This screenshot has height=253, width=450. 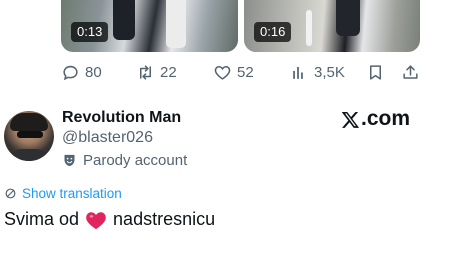 What do you see at coordinates (135, 160) in the screenshot?
I see `parody-label-text: Parody account` at bounding box center [135, 160].